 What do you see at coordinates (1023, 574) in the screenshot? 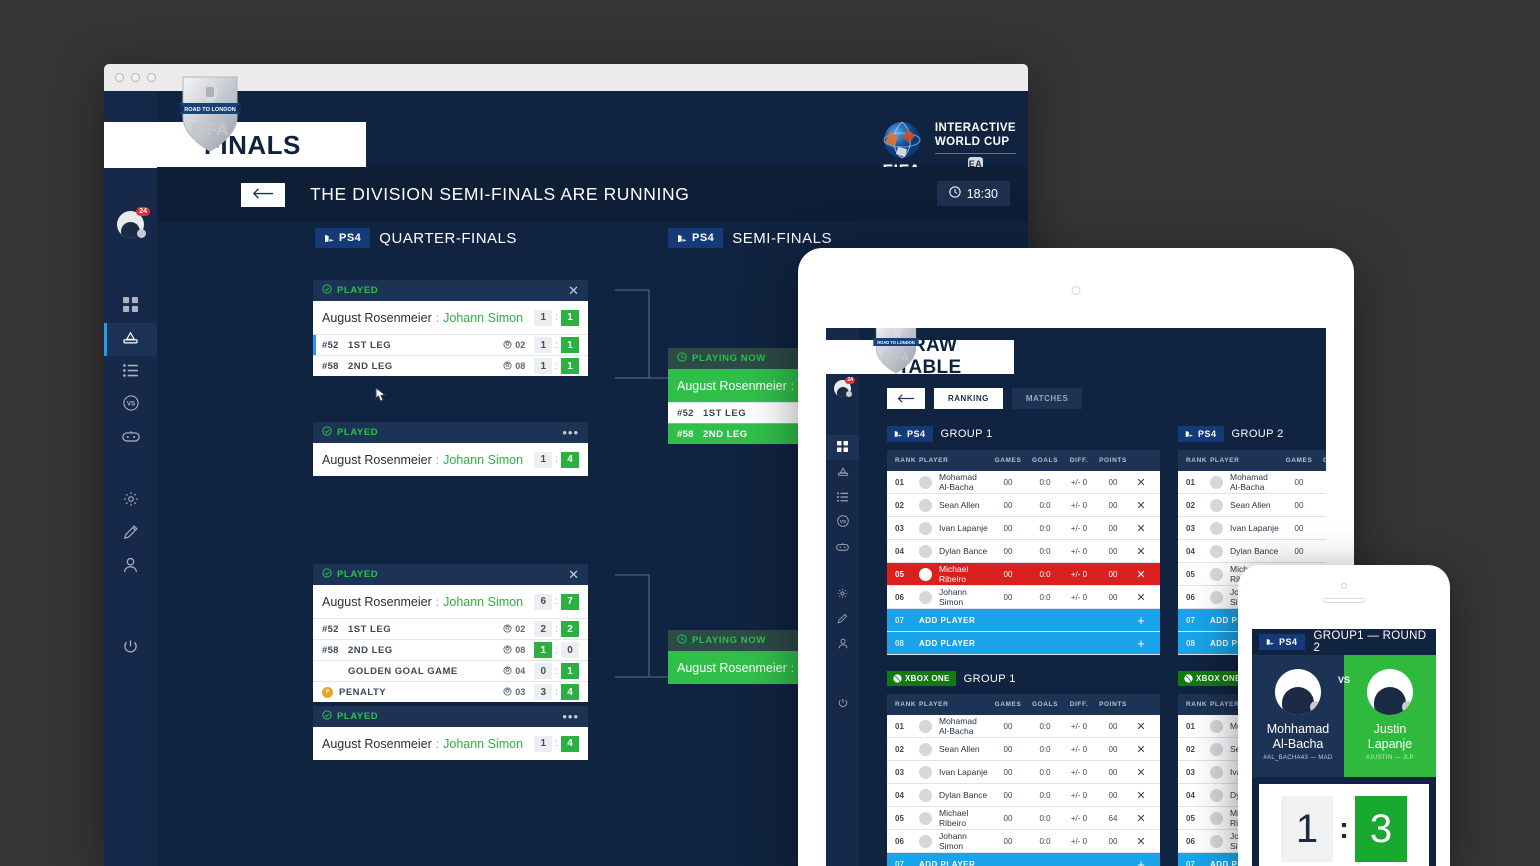
I see `table-row: 05 Michael Ribeiro 00 0:0 +/- 0 00 ✕` at bounding box center [1023, 574].